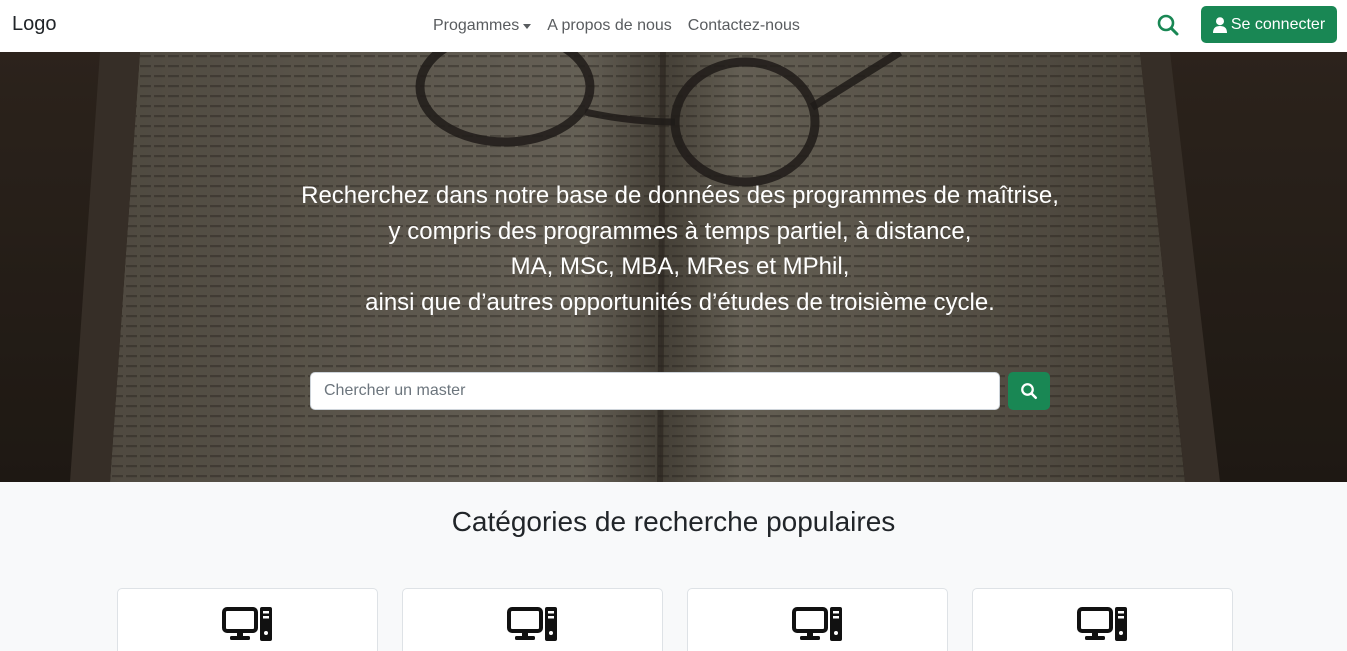 The height and width of the screenshot is (651, 1347). I want to click on login-button-label: Se connecter, so click(1278, 24).